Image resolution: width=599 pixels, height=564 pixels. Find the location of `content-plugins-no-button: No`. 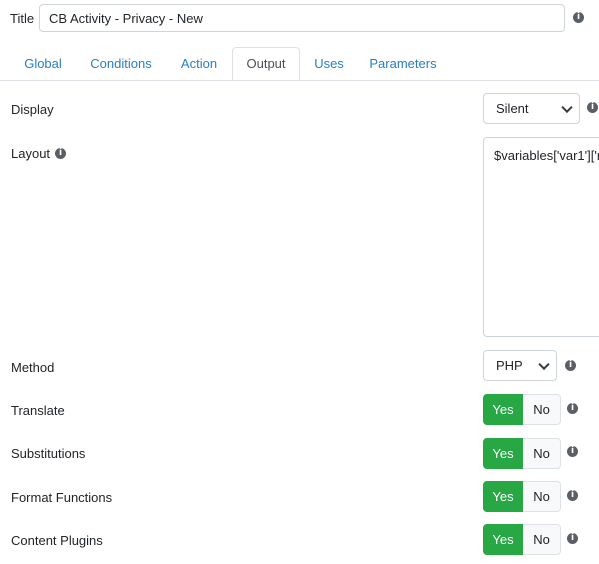

content-plugins-no-button: No is located at coordinates (542, 539).